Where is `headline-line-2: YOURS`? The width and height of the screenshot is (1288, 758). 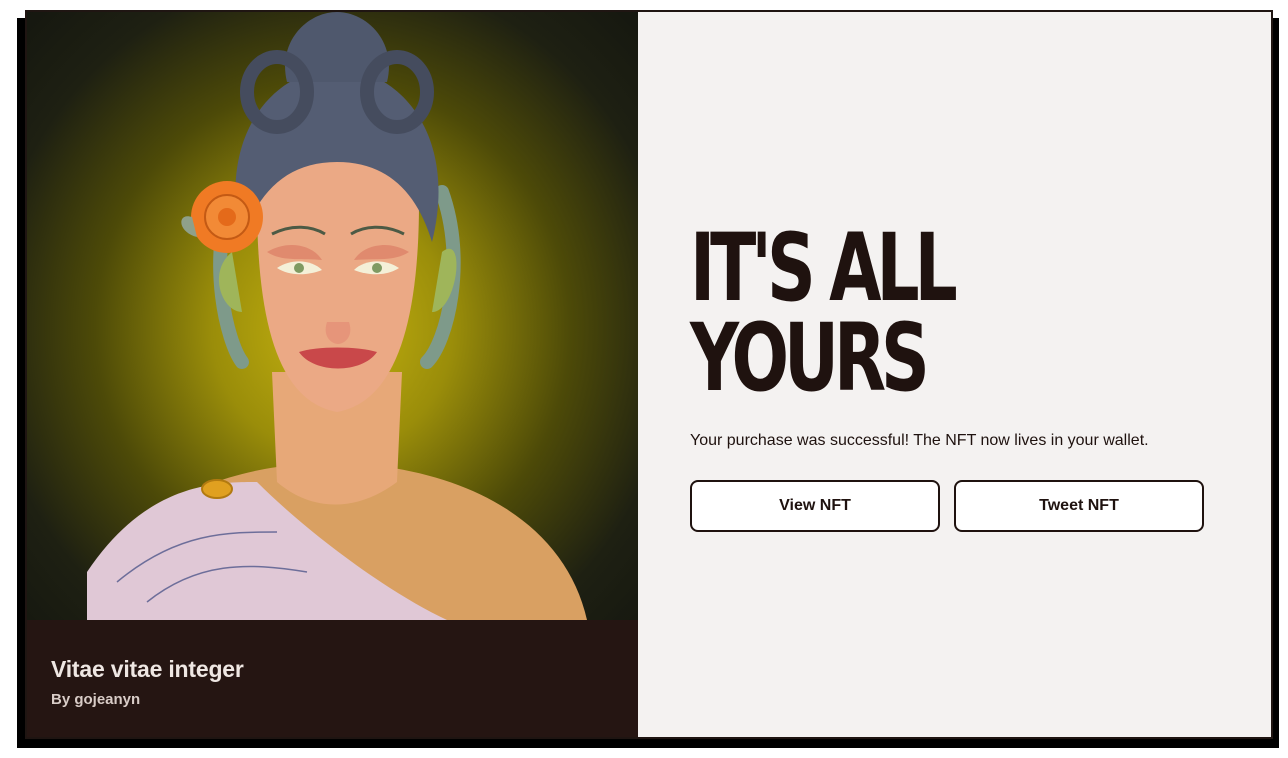 headline-line-2: YOURS is located at coordinates (810, 358).